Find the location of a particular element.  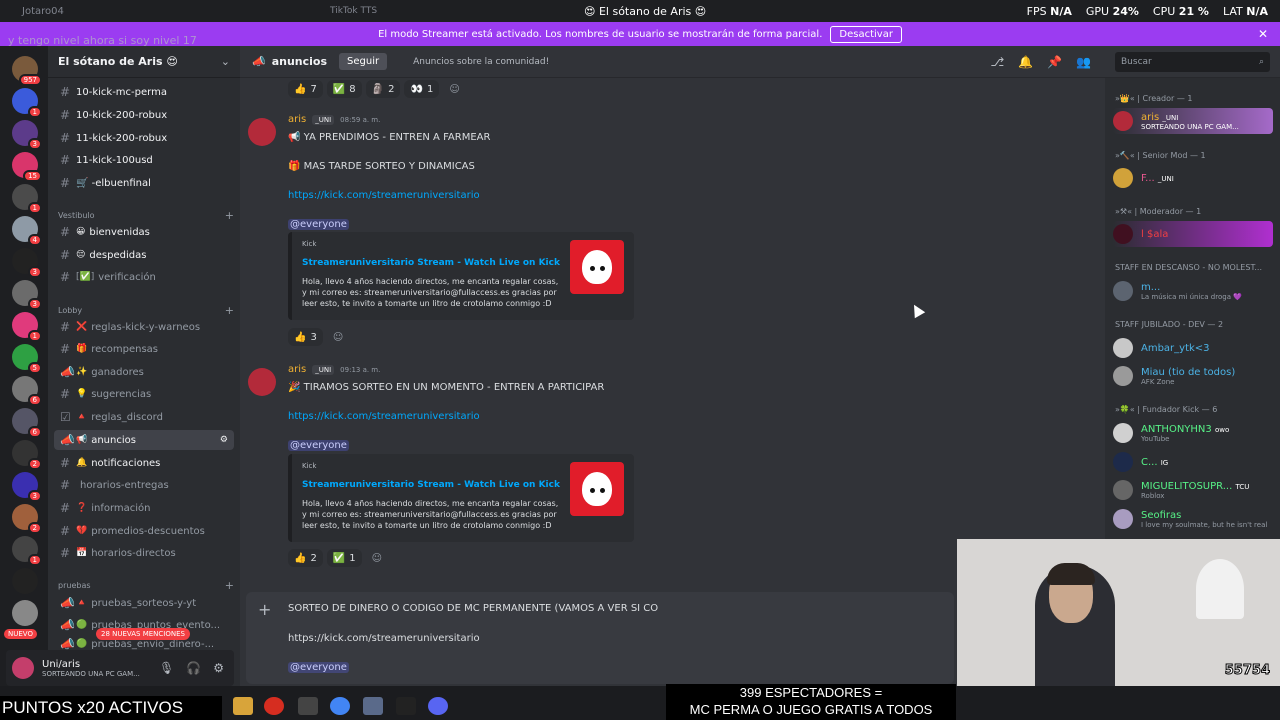

members-icon: 👥 is located at coordinates (1083, 62).